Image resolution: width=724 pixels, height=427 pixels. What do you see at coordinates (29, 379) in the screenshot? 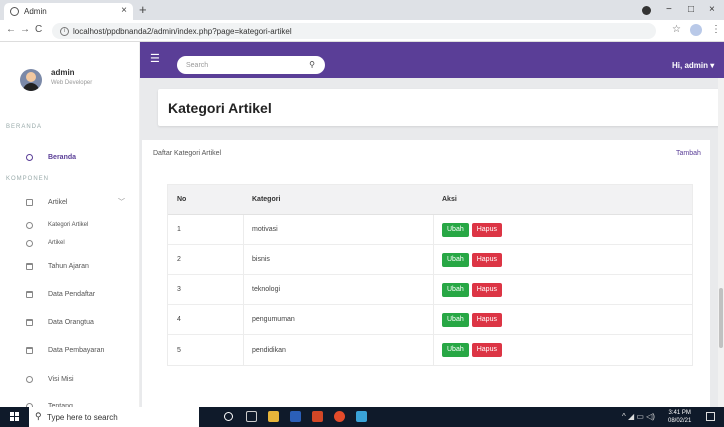
I see `location-pin-icon` at bounding box center [29, 379].